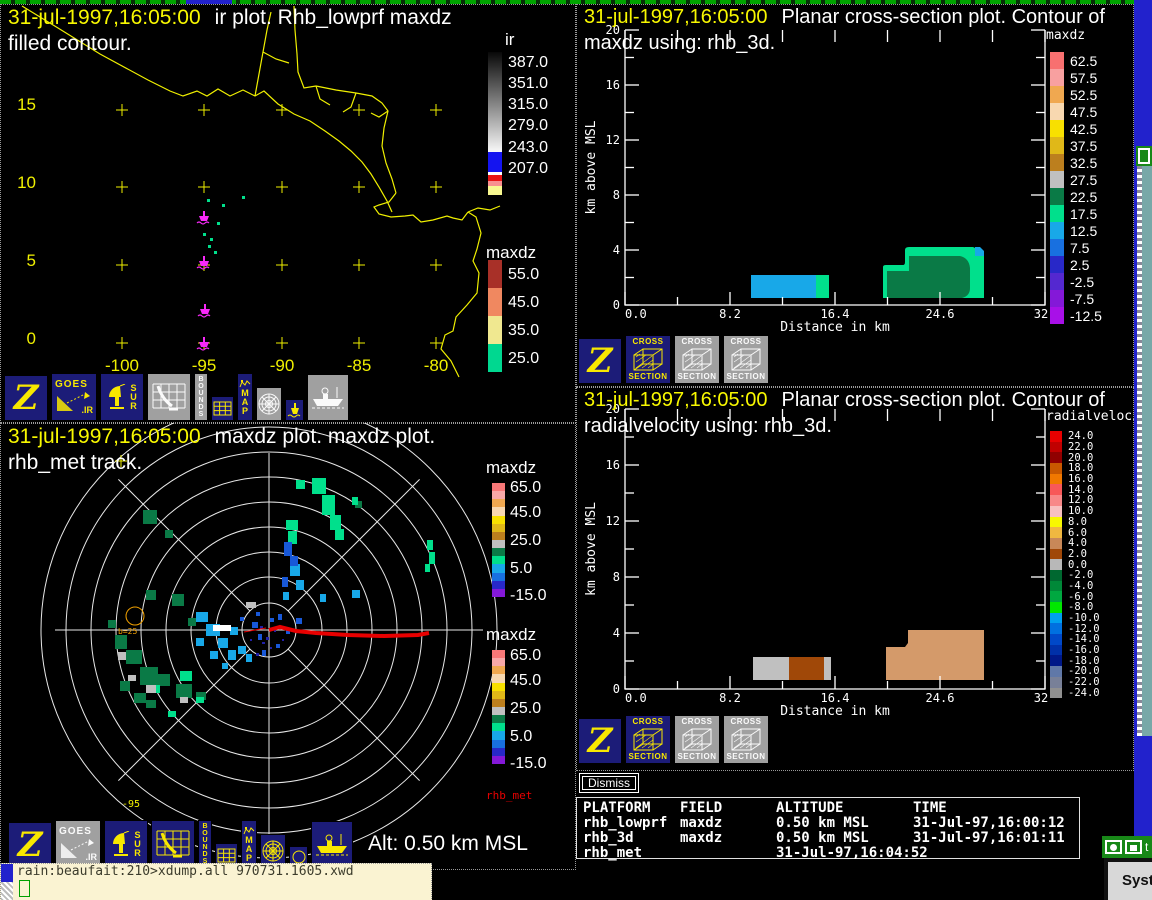 The image size is (1152, 900). Describe the element at coordinates (495, 123) in the screenshot. I see `ir-colorbar-ramp` at that location.